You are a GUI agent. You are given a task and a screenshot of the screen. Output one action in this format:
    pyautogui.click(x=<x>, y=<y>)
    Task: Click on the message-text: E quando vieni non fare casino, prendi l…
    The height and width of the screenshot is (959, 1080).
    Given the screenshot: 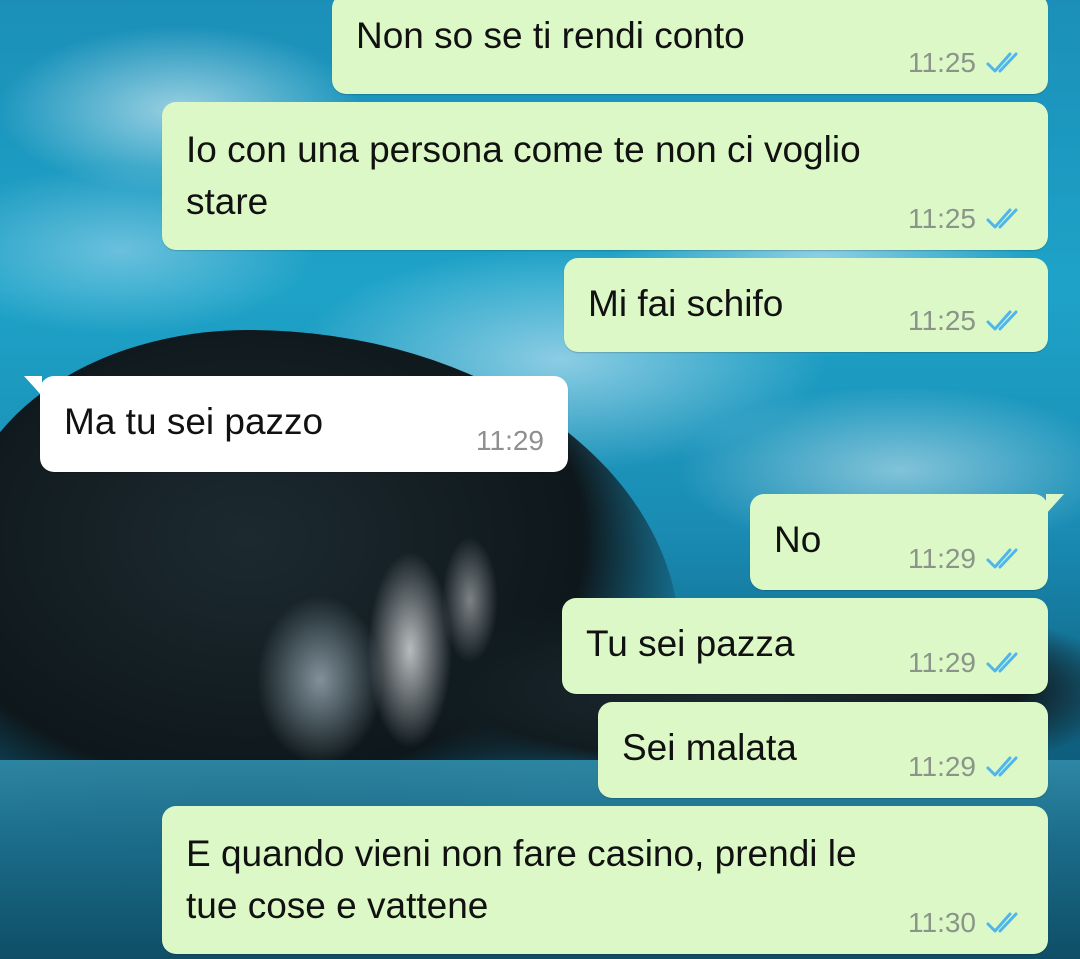 What is the action you would take?
    pyautogui.click(x=521, y=879)
    